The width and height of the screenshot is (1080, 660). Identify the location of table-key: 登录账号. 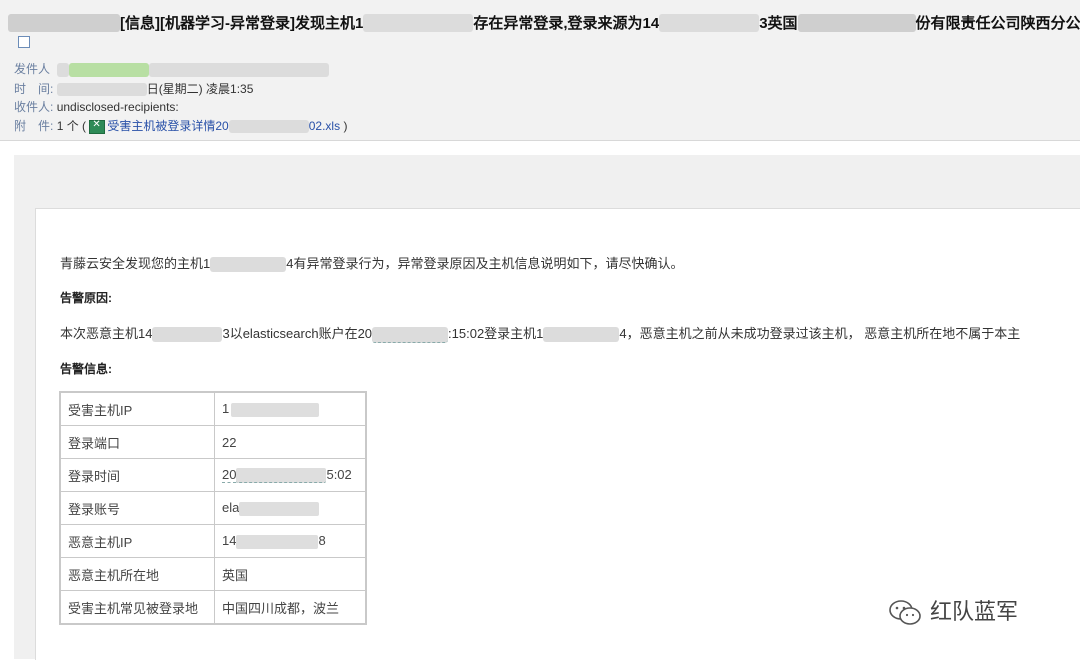
(137, 508).